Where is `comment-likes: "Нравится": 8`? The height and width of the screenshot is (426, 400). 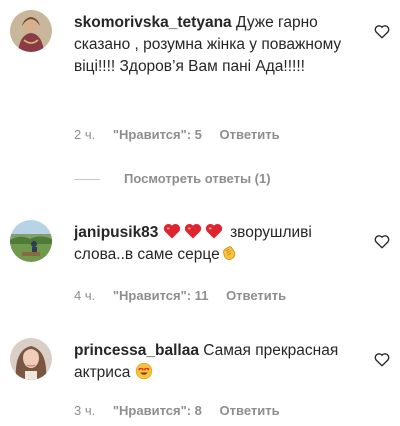 comment-likes: "Нравится": 8 is located at coordinates (157, 410).